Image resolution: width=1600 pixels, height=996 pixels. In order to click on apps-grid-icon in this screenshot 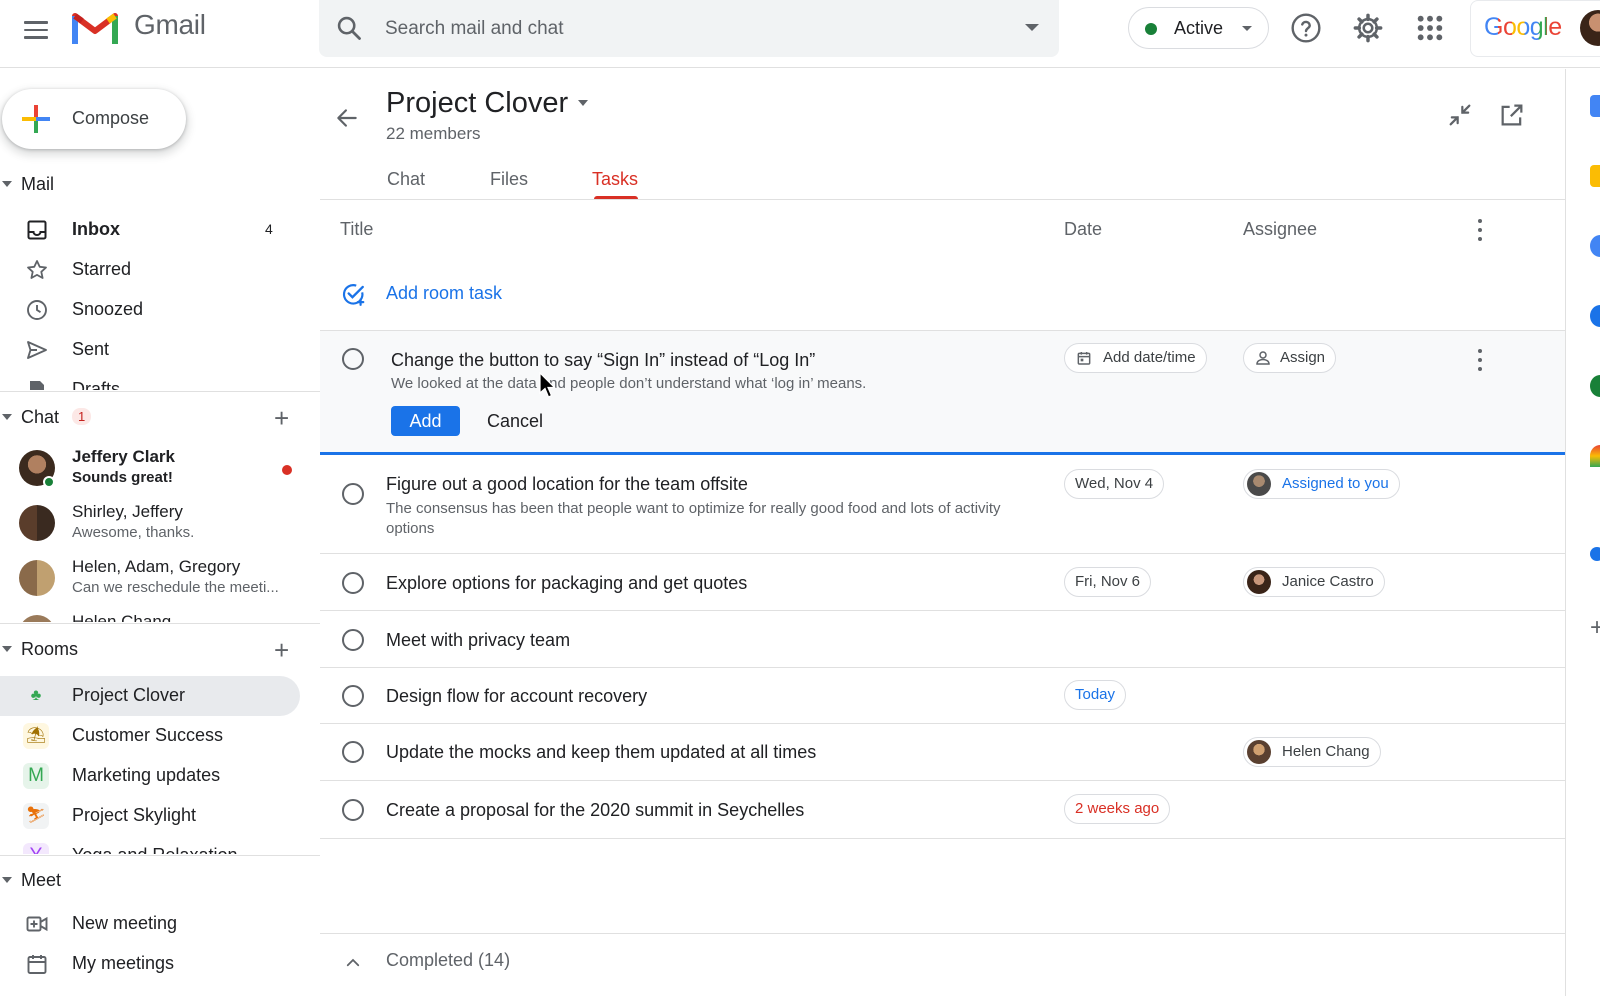, I will do `click(1430, 28)`.